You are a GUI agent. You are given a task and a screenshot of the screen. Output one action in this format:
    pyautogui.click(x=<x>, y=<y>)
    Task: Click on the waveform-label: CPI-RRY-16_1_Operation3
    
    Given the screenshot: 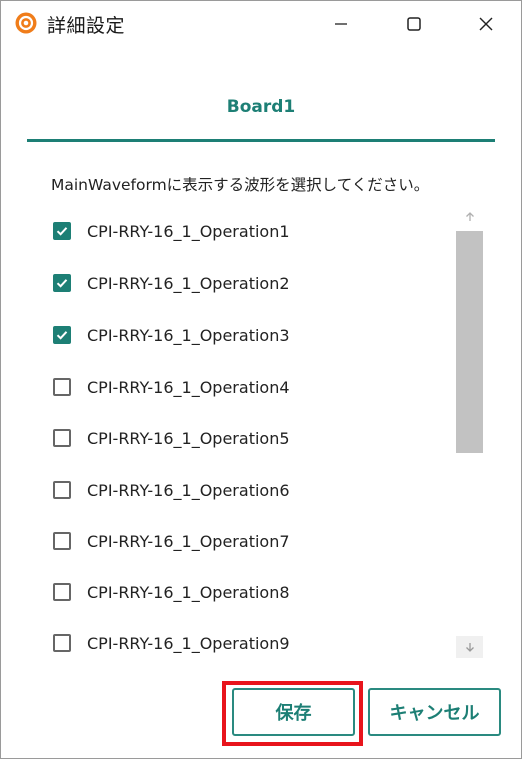 What is the action you would take?
    pyautogui.click(x=188, y=335)
    